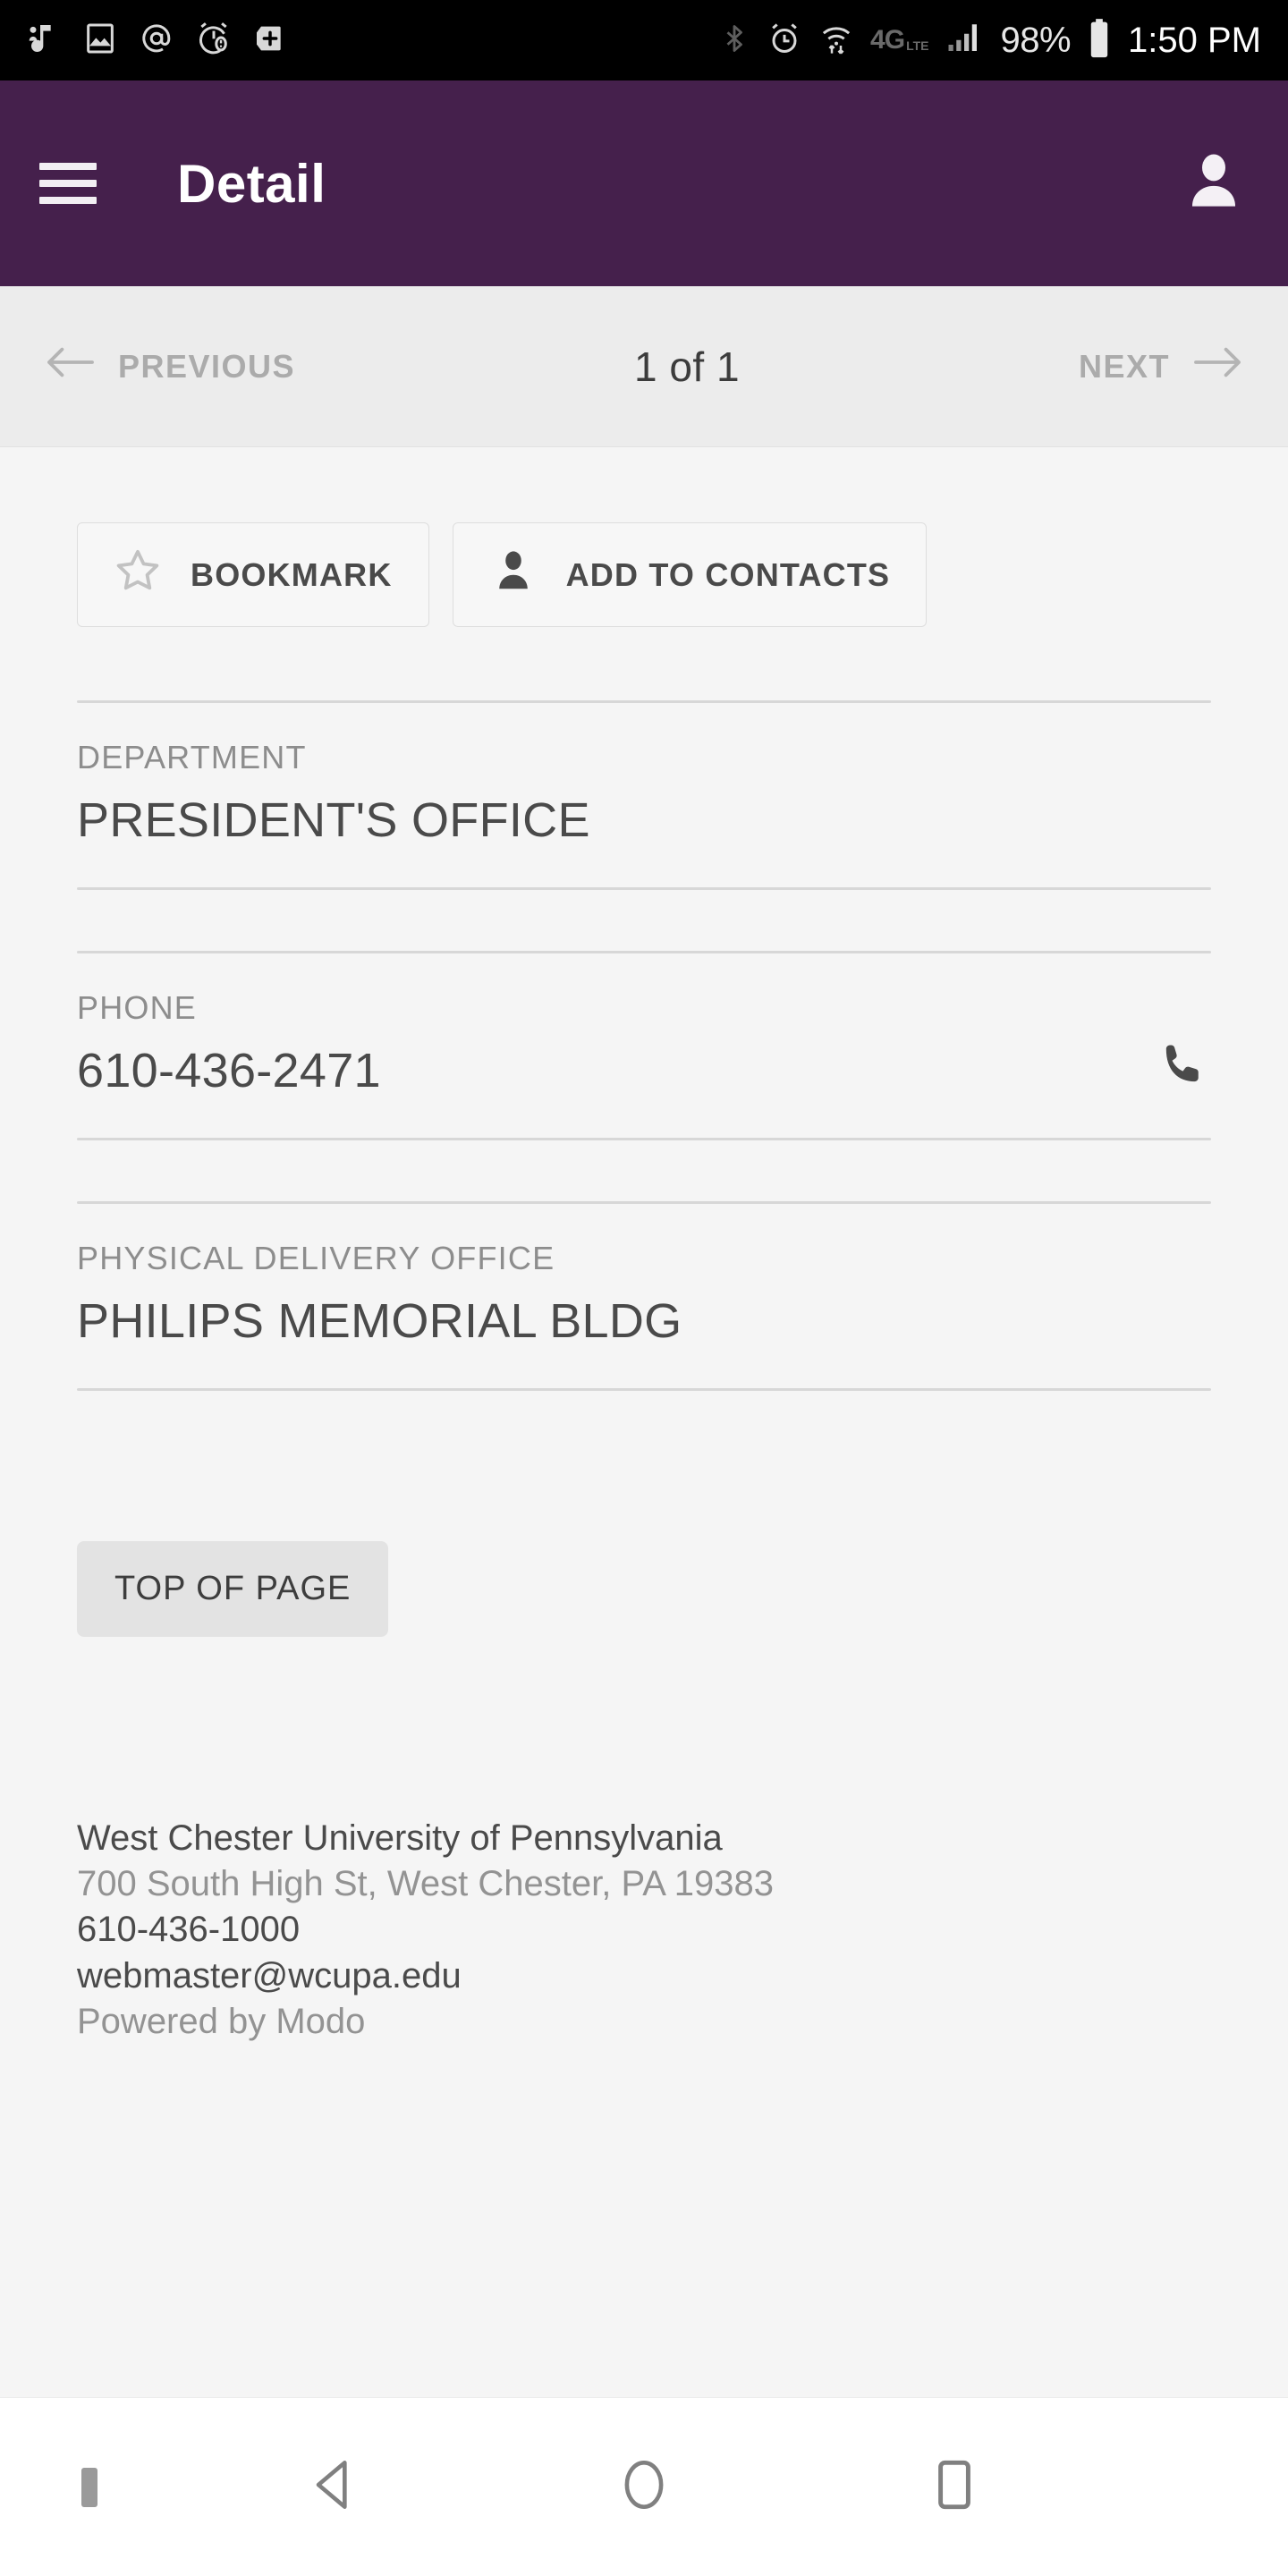  I want to click on field-label: PHONE, so click(137, 1007).